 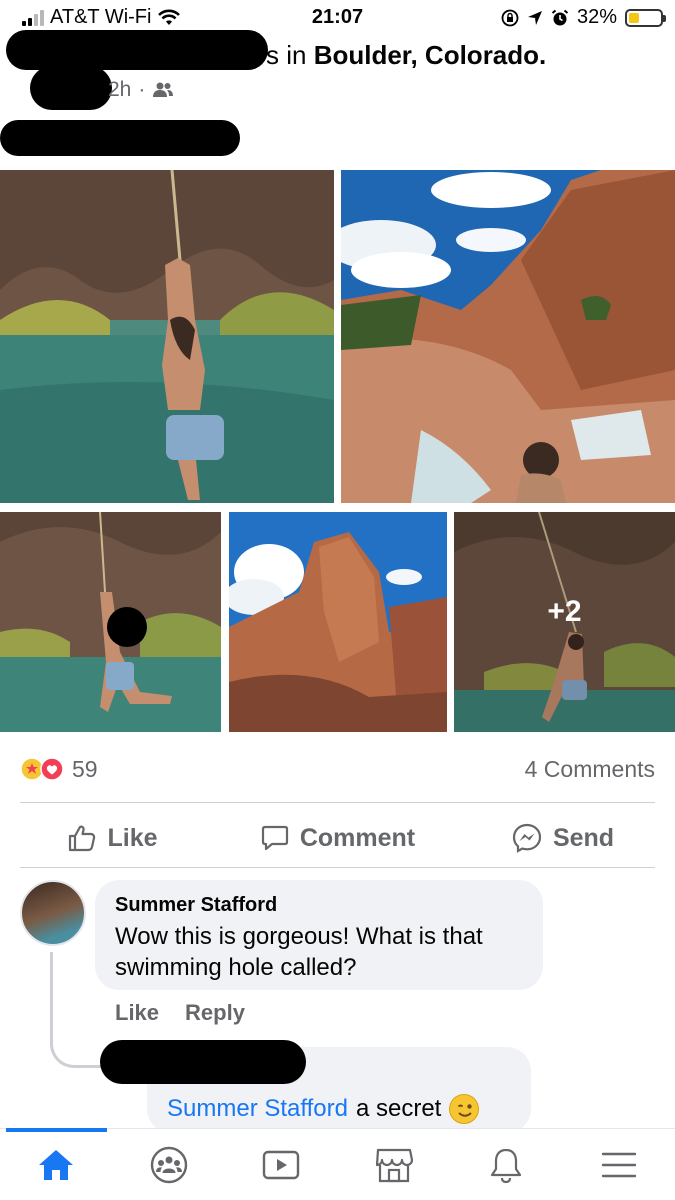 What do you see at coordinates (180, 1013) in the screenshot?
I see `comment-actions: Like Reply` at bounding box center [180, 1013].